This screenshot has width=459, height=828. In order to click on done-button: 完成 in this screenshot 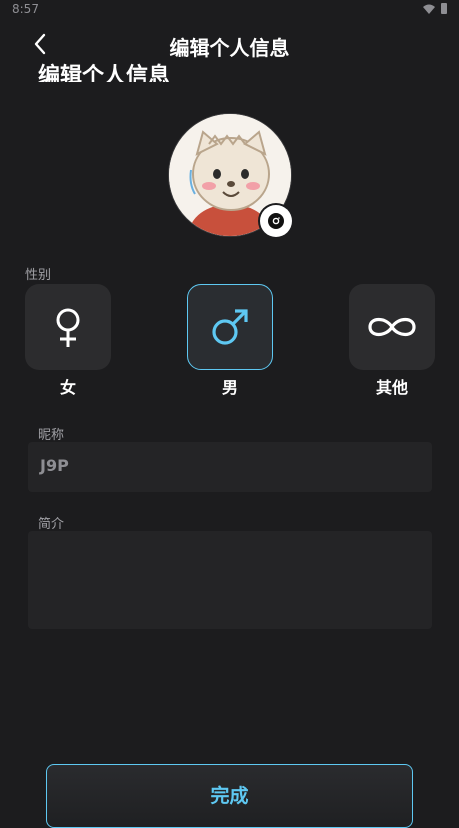, I will do `click(229, 796)`.